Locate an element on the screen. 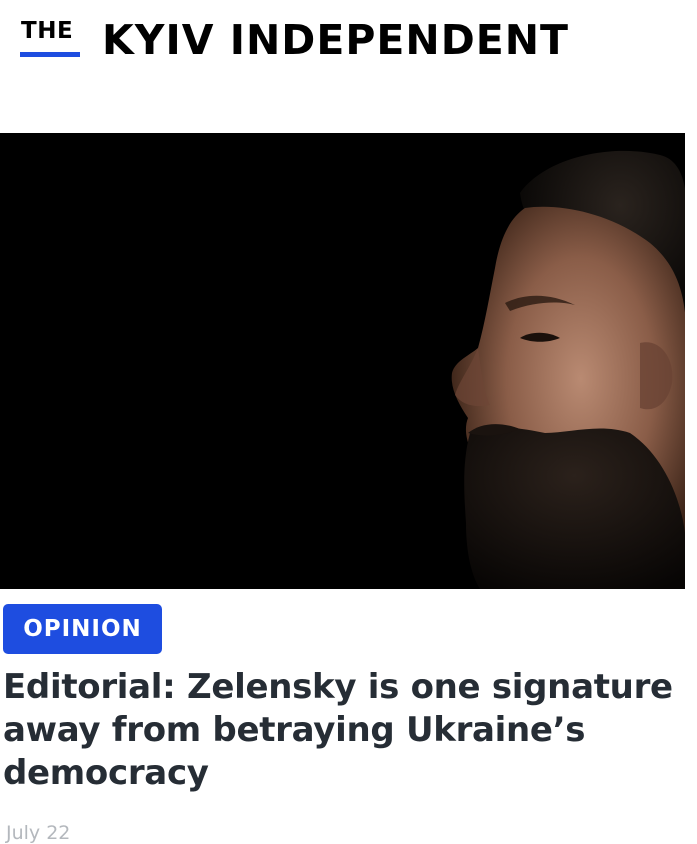 The width and height of the screenshot is (697, 844). logo-accent-bar is located at coordinates (50, 54).